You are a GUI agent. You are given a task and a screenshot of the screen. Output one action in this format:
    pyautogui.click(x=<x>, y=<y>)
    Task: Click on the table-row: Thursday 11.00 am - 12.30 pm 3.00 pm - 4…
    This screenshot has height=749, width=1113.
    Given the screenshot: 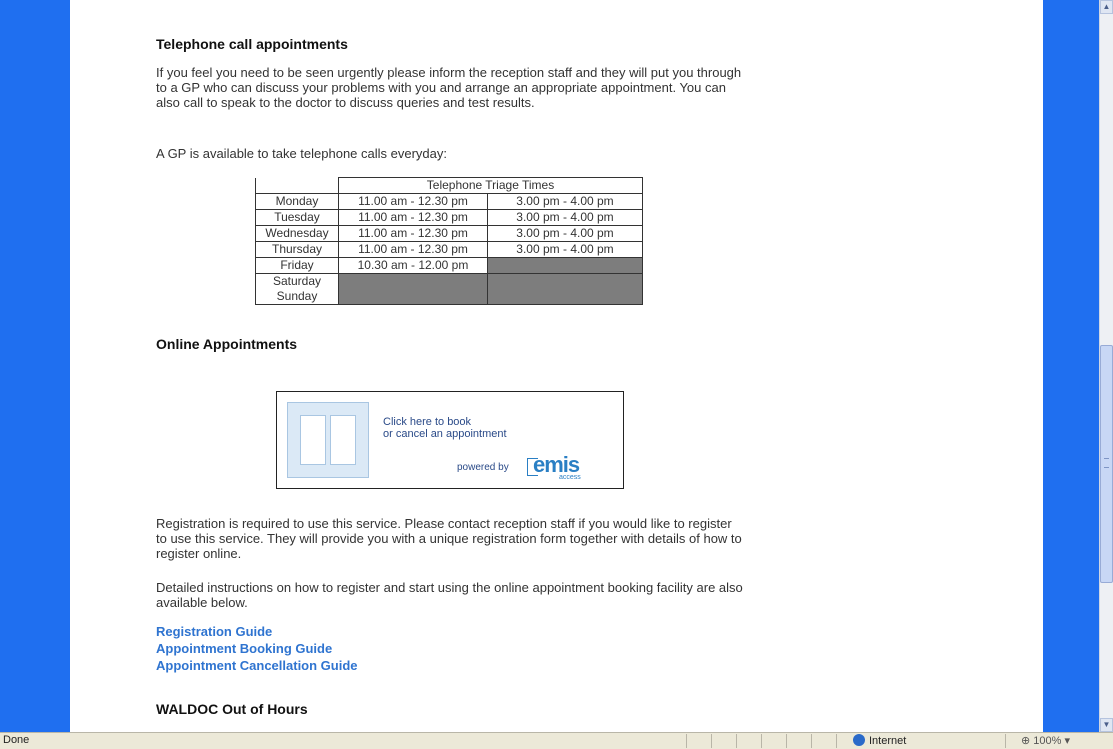 What is the action you would take?
    pyautogui.click(x=449, y=249)
    